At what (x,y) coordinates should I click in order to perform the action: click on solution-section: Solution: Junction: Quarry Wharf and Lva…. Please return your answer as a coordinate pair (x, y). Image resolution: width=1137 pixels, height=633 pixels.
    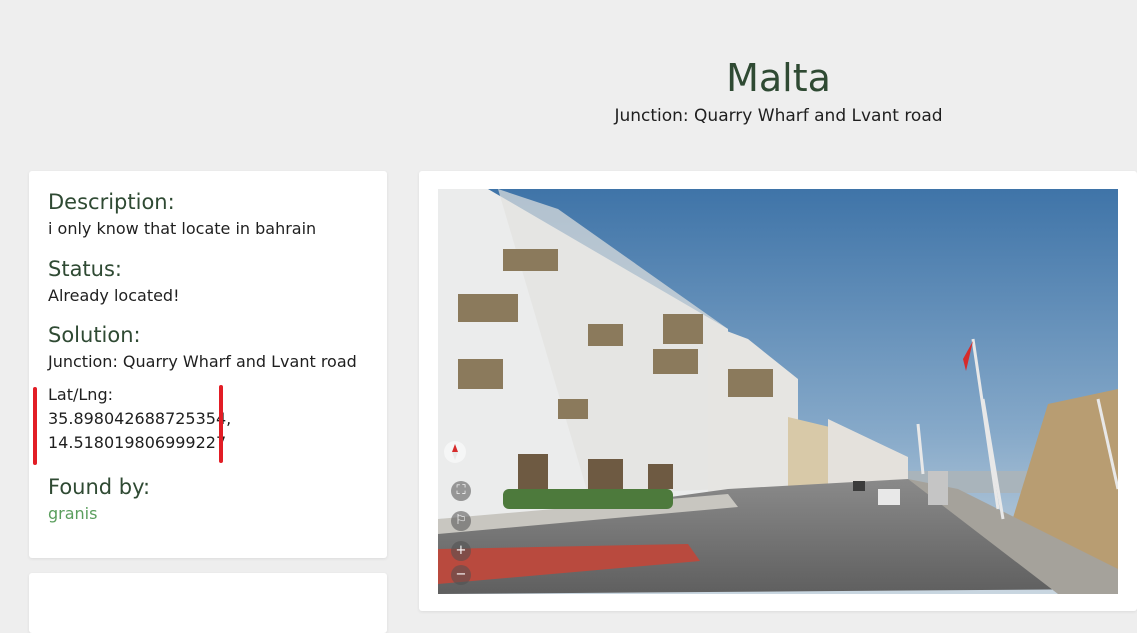
    Looking at the image, I should click on (202, 388).